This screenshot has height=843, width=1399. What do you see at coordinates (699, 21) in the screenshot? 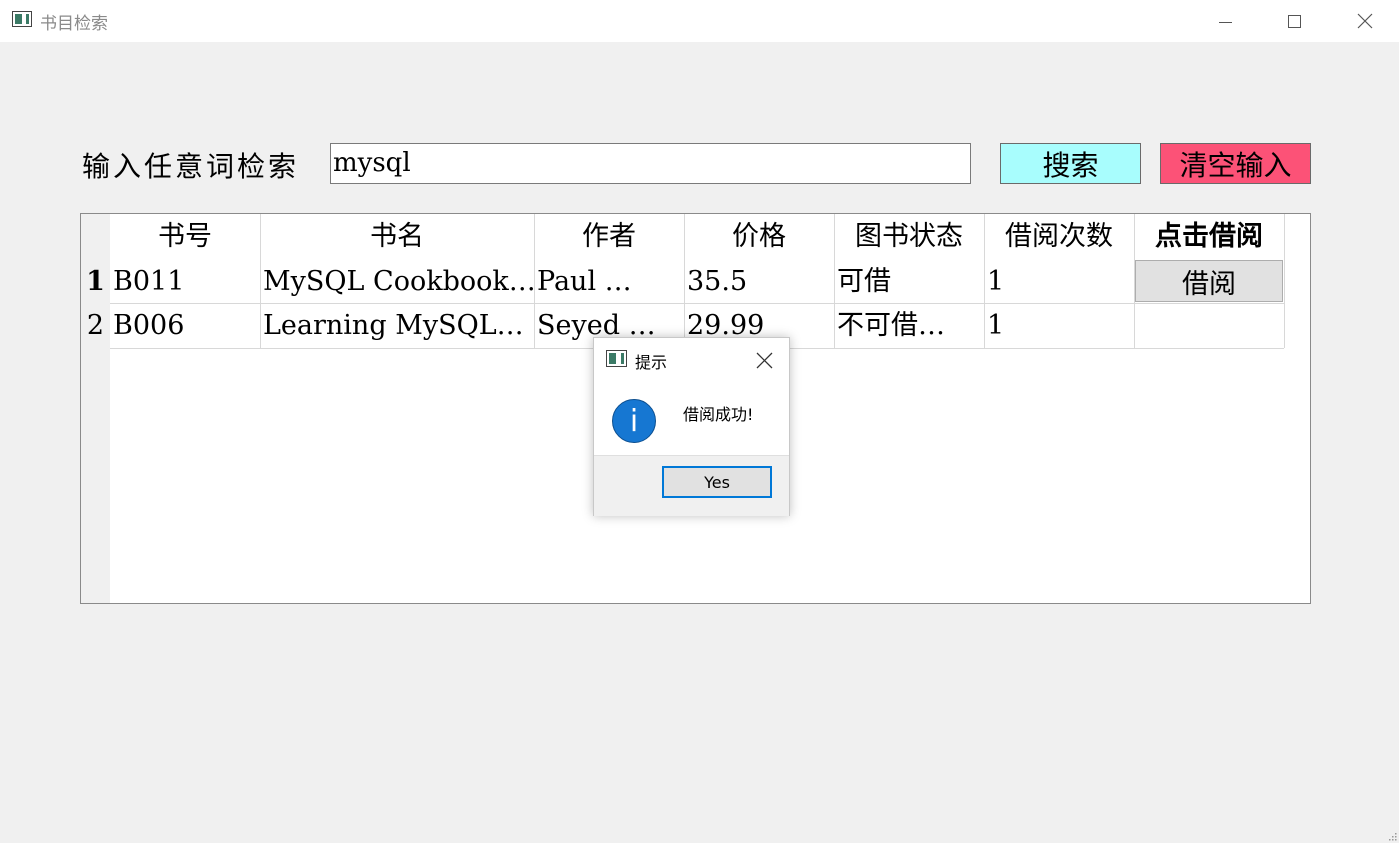
I see `title-bar: 书目检索` at bounding box center [699, 21].